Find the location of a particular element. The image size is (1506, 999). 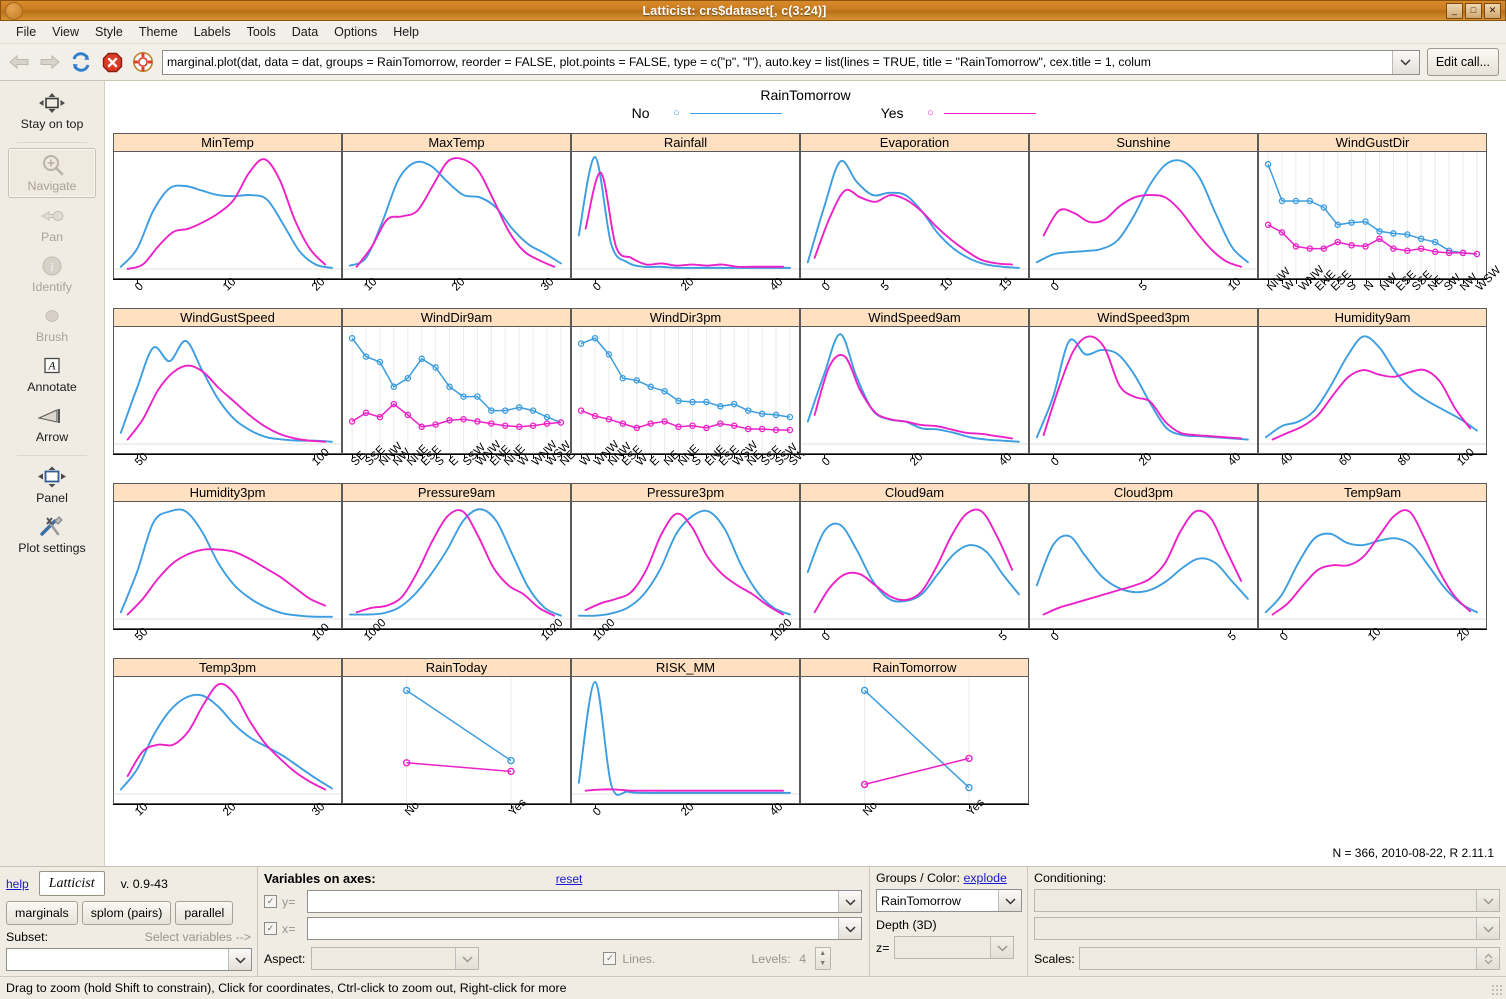

plot-panel: Temp3pm 10 20 30 is located at coordinates (227, 752).